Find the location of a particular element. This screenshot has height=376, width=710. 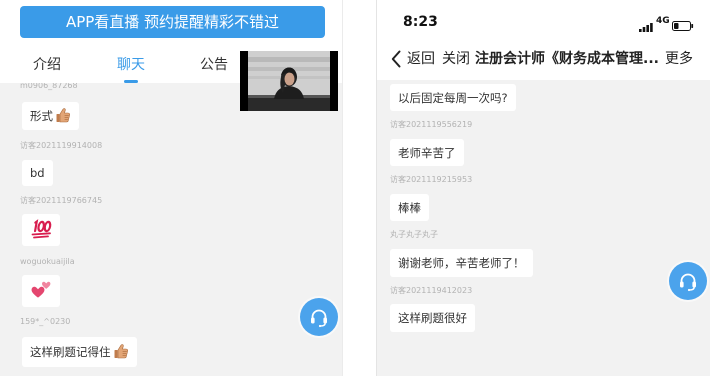

chat-sender: woguokuaijila is located at coordinates (47, 261).